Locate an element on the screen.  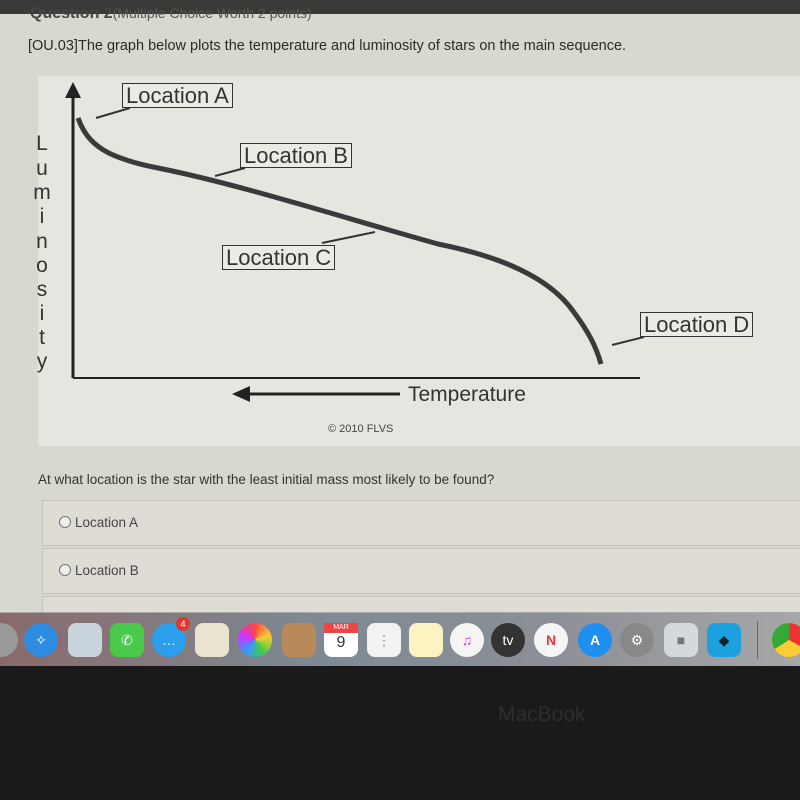
tv-label: tv is located at coordinates (508, 640).